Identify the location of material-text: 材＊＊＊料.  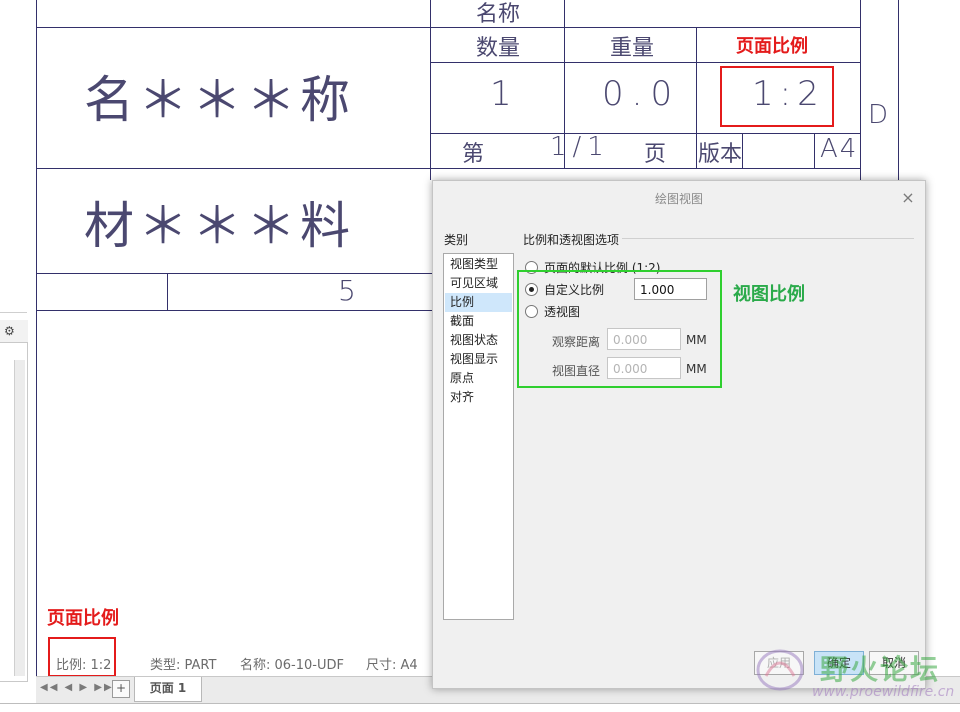
(219, 226).